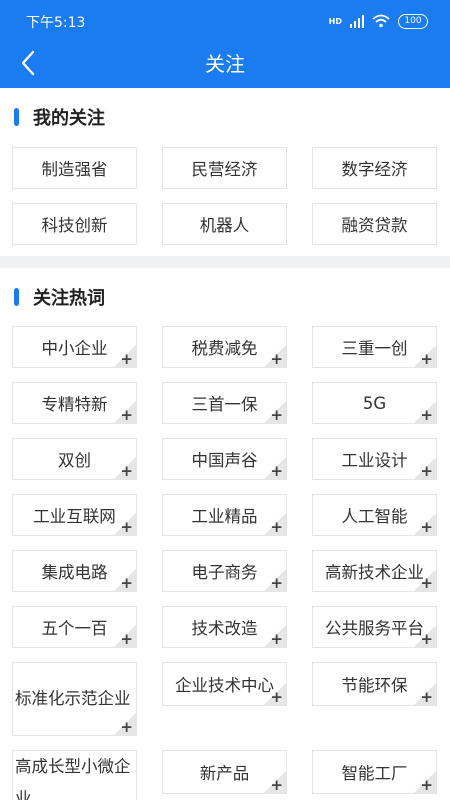 This screenshot has width=450, height=800. Describe the element at coordinates (224, 224) in the screenshot. I see `my-follow-tag: 机器人` at that location.